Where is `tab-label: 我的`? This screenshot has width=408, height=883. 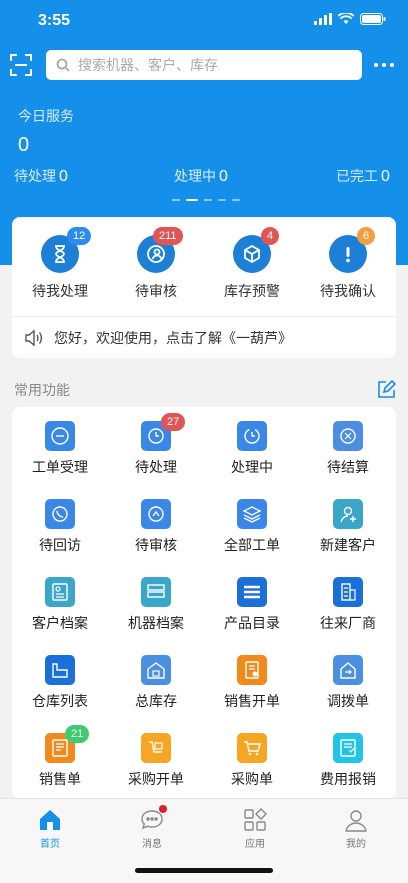 tab-label: 我的 is located at coordinates (356, 844).